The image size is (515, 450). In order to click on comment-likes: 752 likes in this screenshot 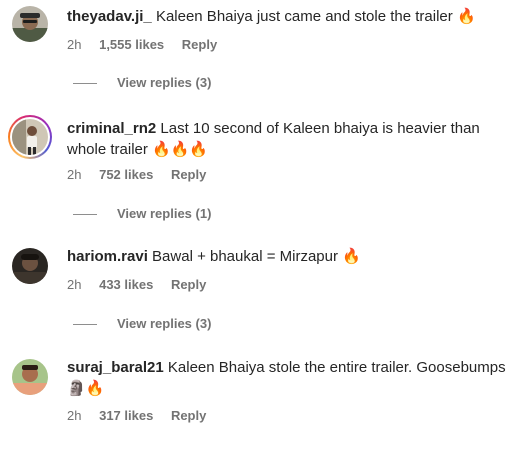, I will do `click(126, 174)`.